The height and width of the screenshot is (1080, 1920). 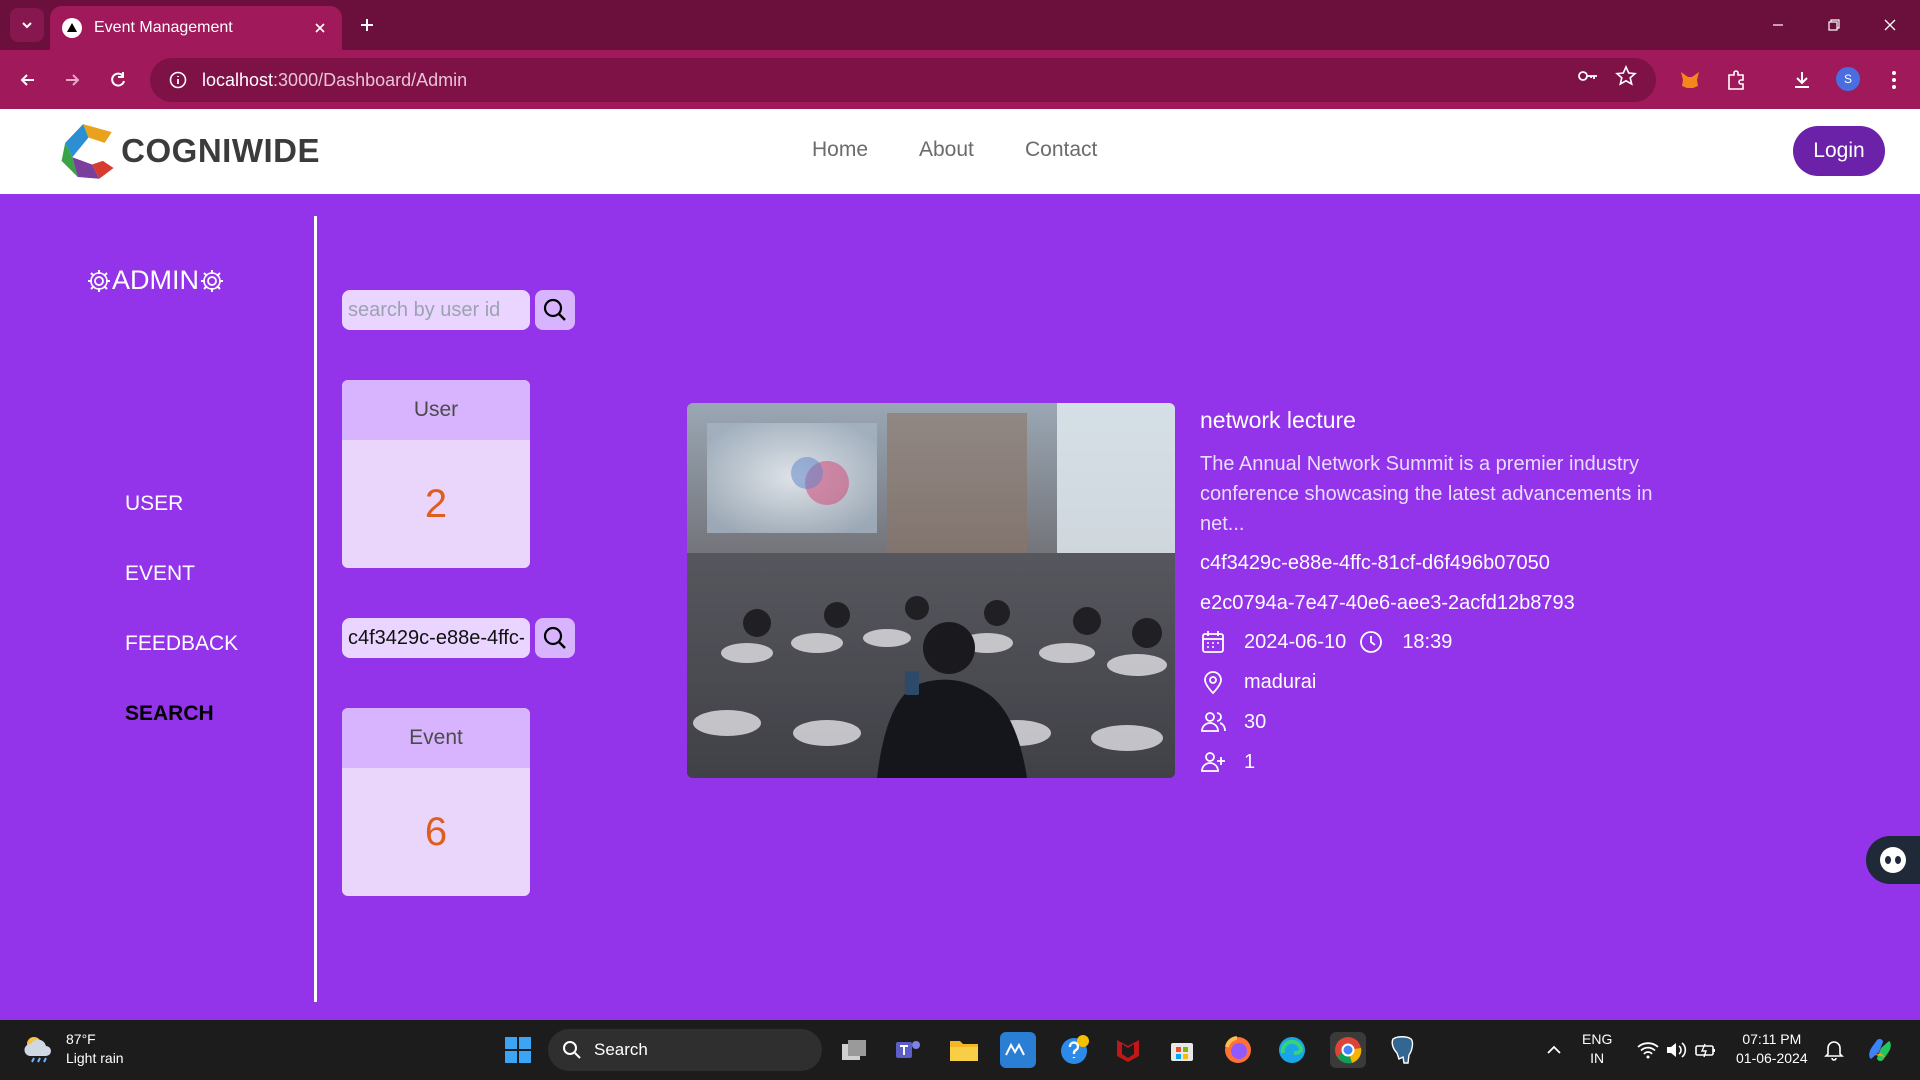 What do you see at coordinates (1597, 1058) in the screenshot?
I see `region-code: IN` at bounding box center [1597, 1058].